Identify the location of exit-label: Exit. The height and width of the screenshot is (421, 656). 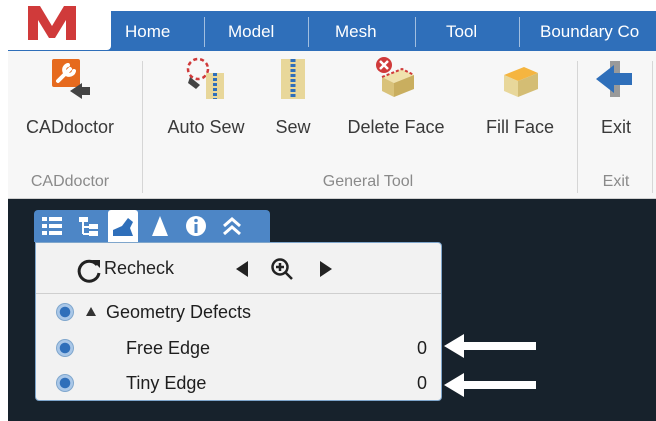
(615, 127).